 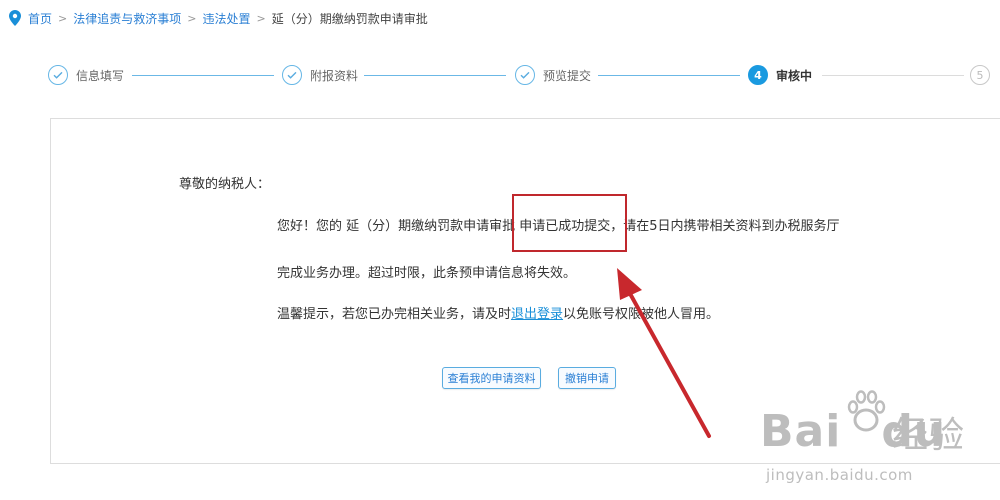 What do you see at coordinates (226, 18) in the screenshot?
I see `breadcrumb-violation-link: 违法处置` at bounding box center [226, 18].